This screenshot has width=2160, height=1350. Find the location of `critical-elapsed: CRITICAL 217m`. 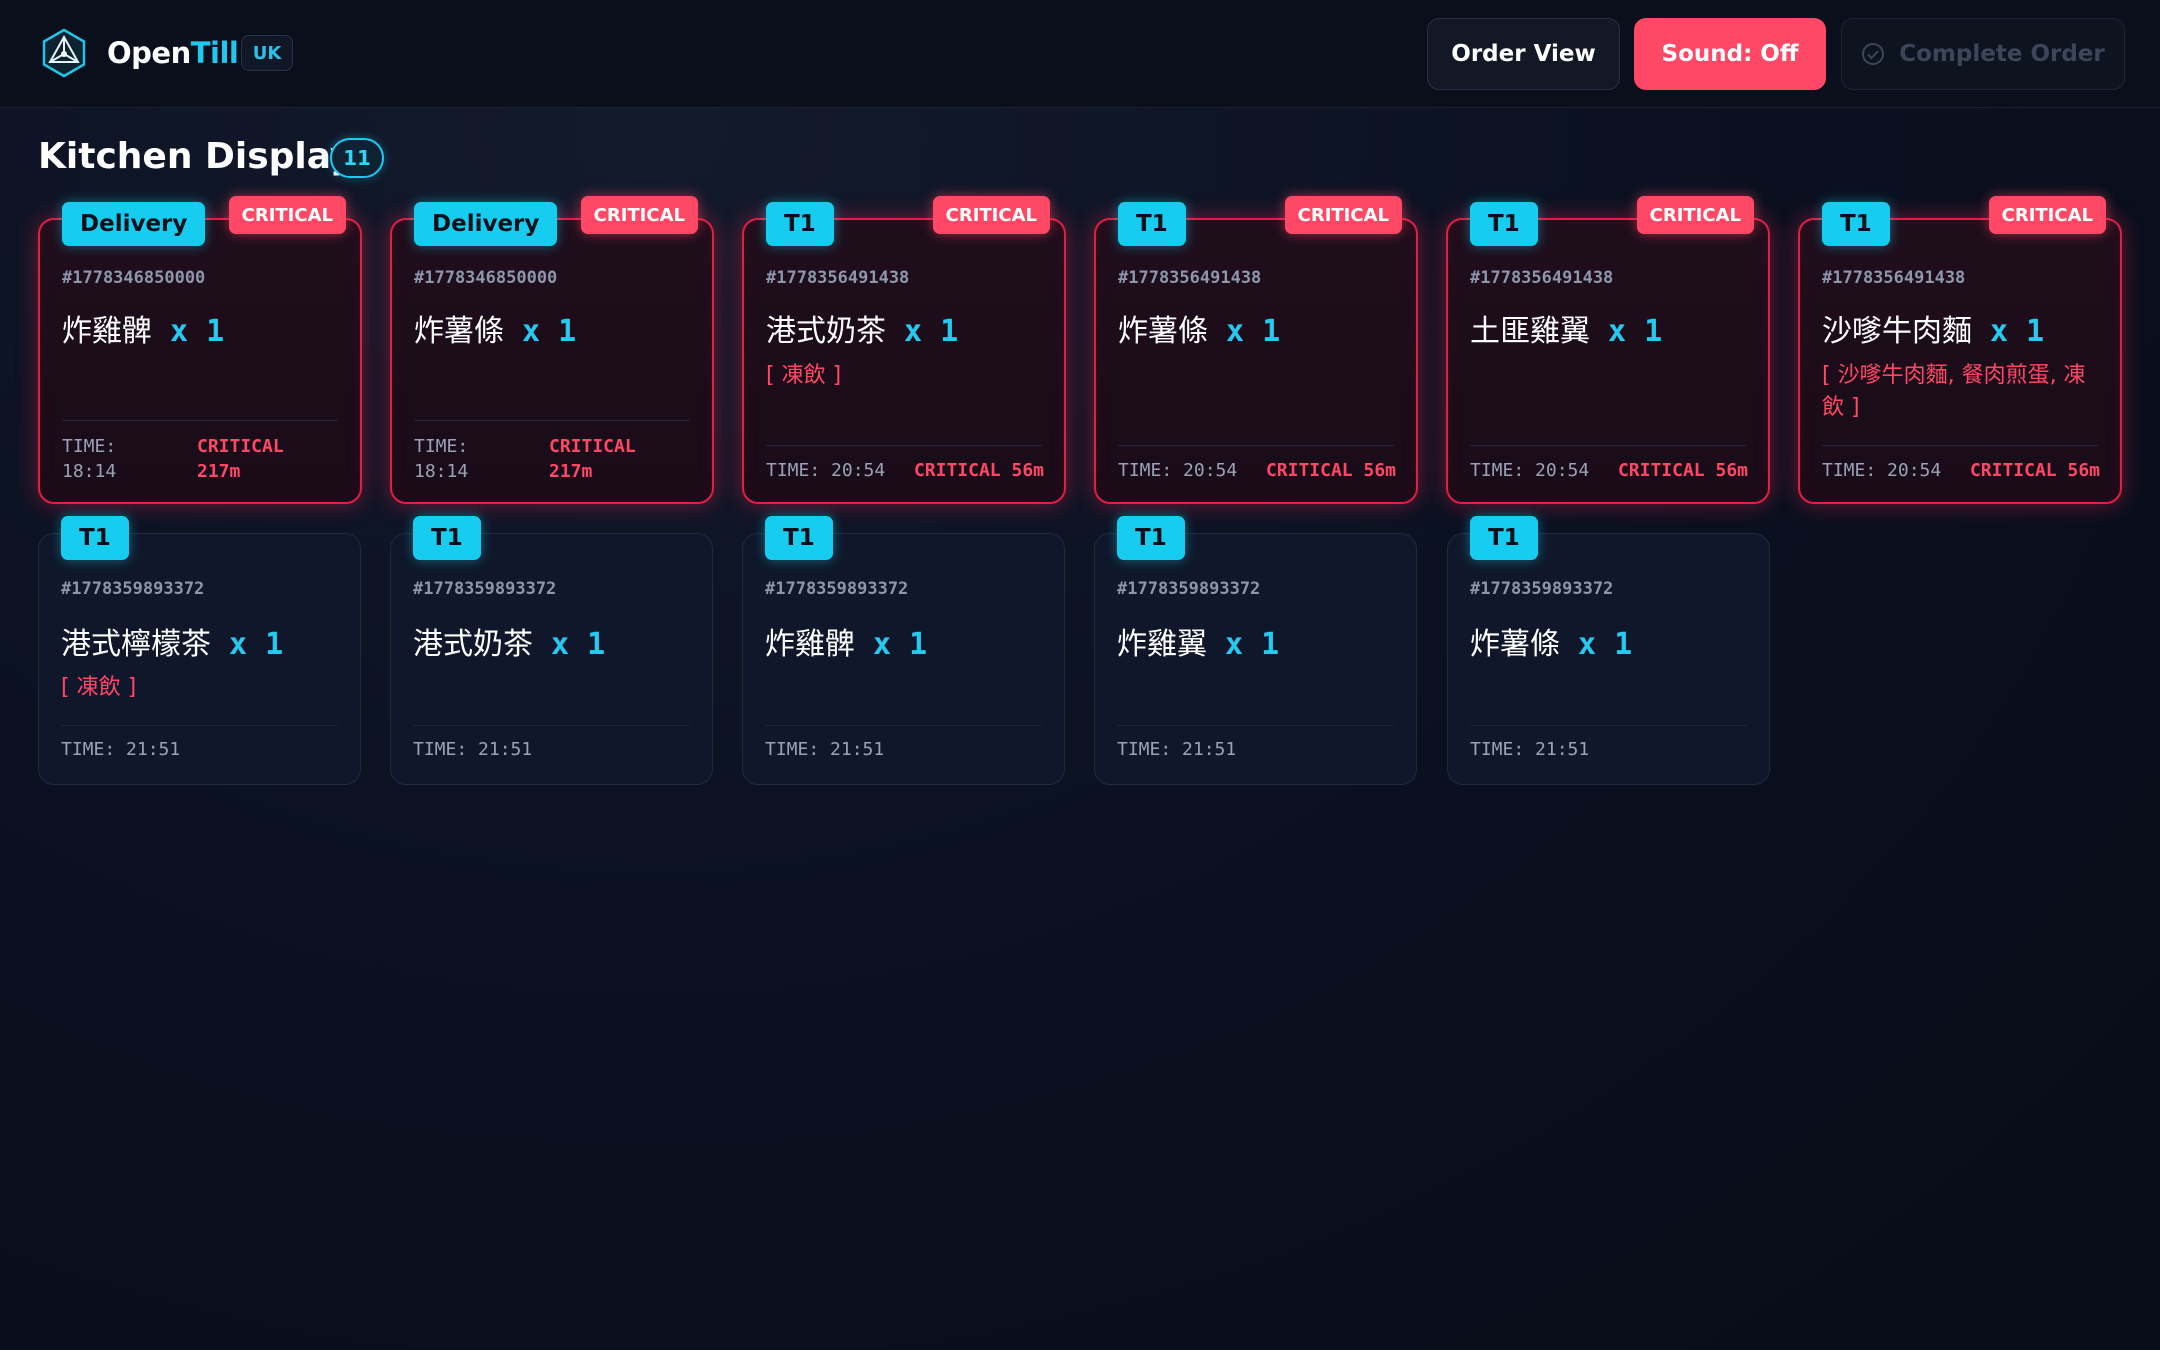

critical-elapsed: CRITICAL 217m is located at coordinates (240, 459).